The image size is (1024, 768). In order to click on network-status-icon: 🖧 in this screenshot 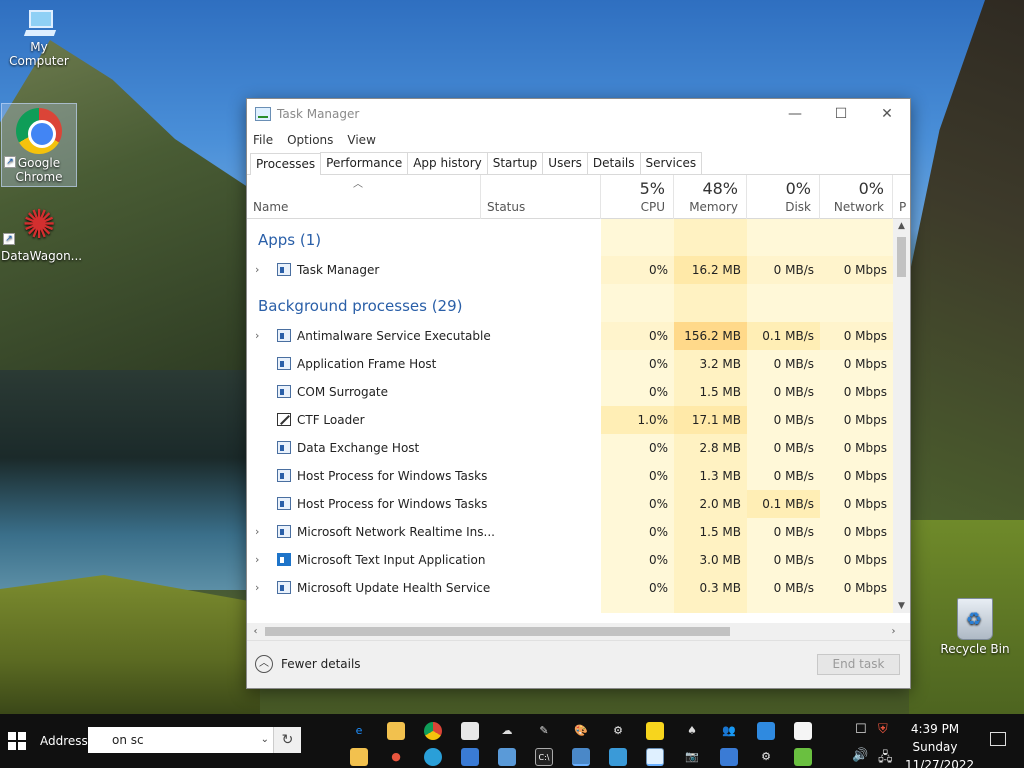, I will do `click(885, 758)`.